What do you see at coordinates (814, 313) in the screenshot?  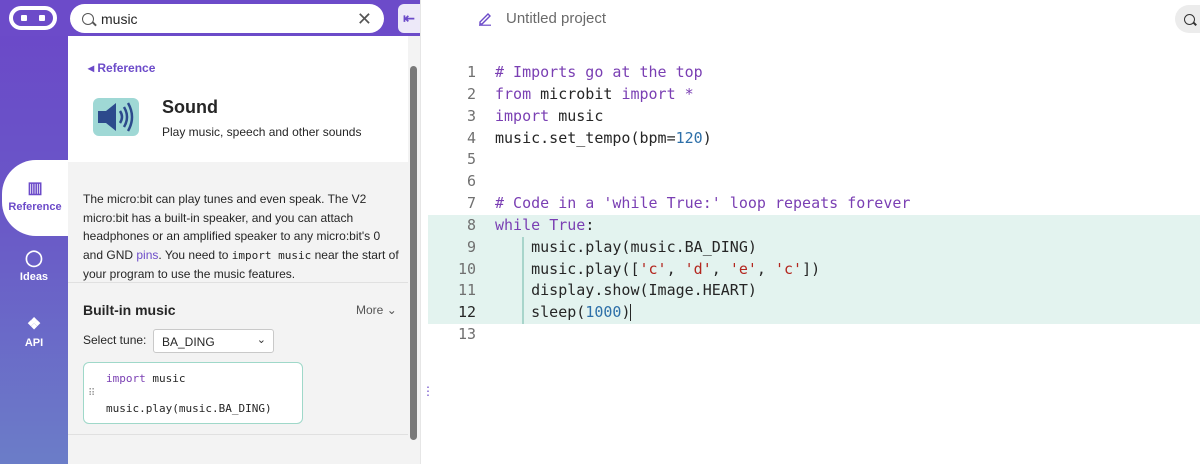 I see `code-line: 12 sleep(1000)` at bounding box center [814, 313].